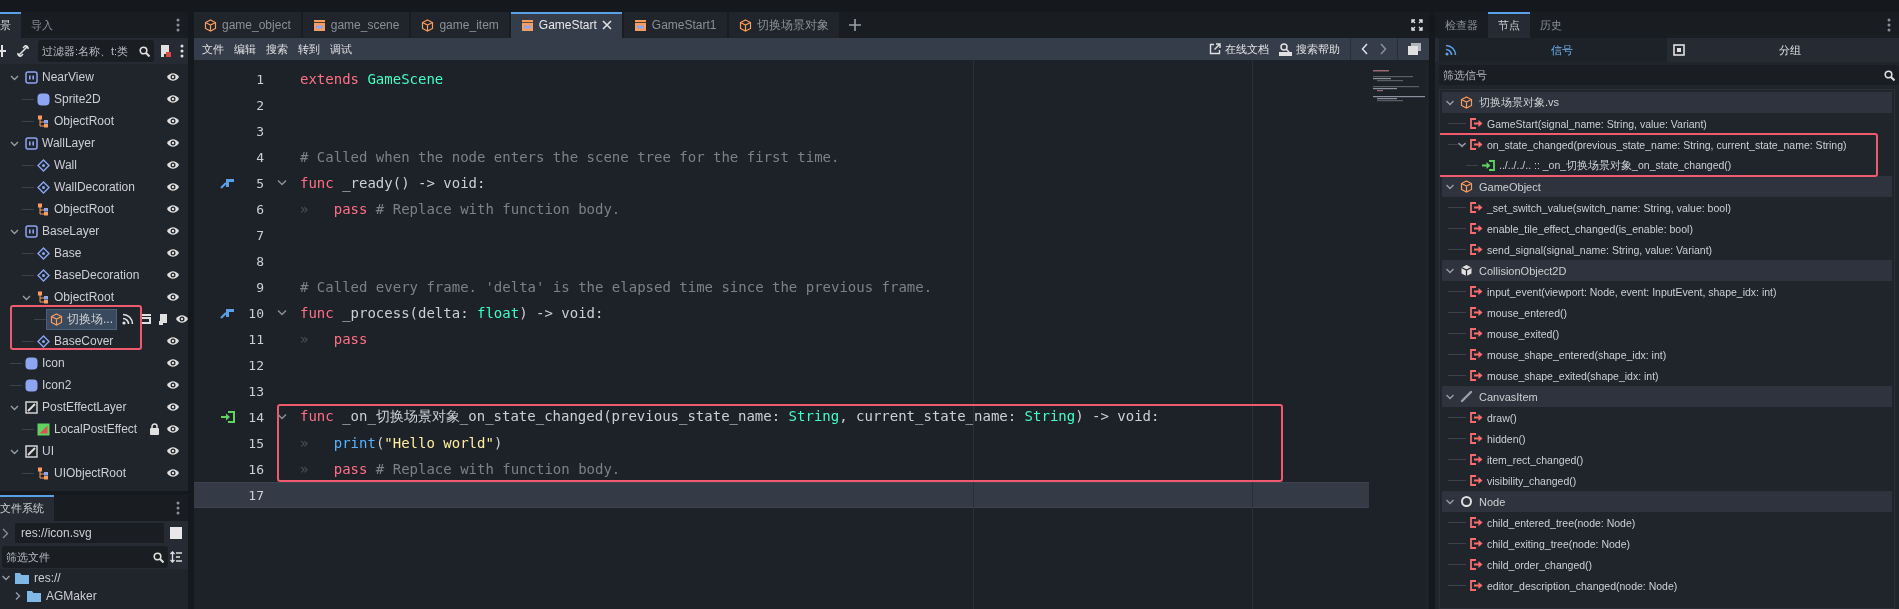 The image size is (1899, 609). Describe the element at coordinates (96, 51) in the screenshot. I see `filter-field: 过滤器:名称、t:类` at that location.